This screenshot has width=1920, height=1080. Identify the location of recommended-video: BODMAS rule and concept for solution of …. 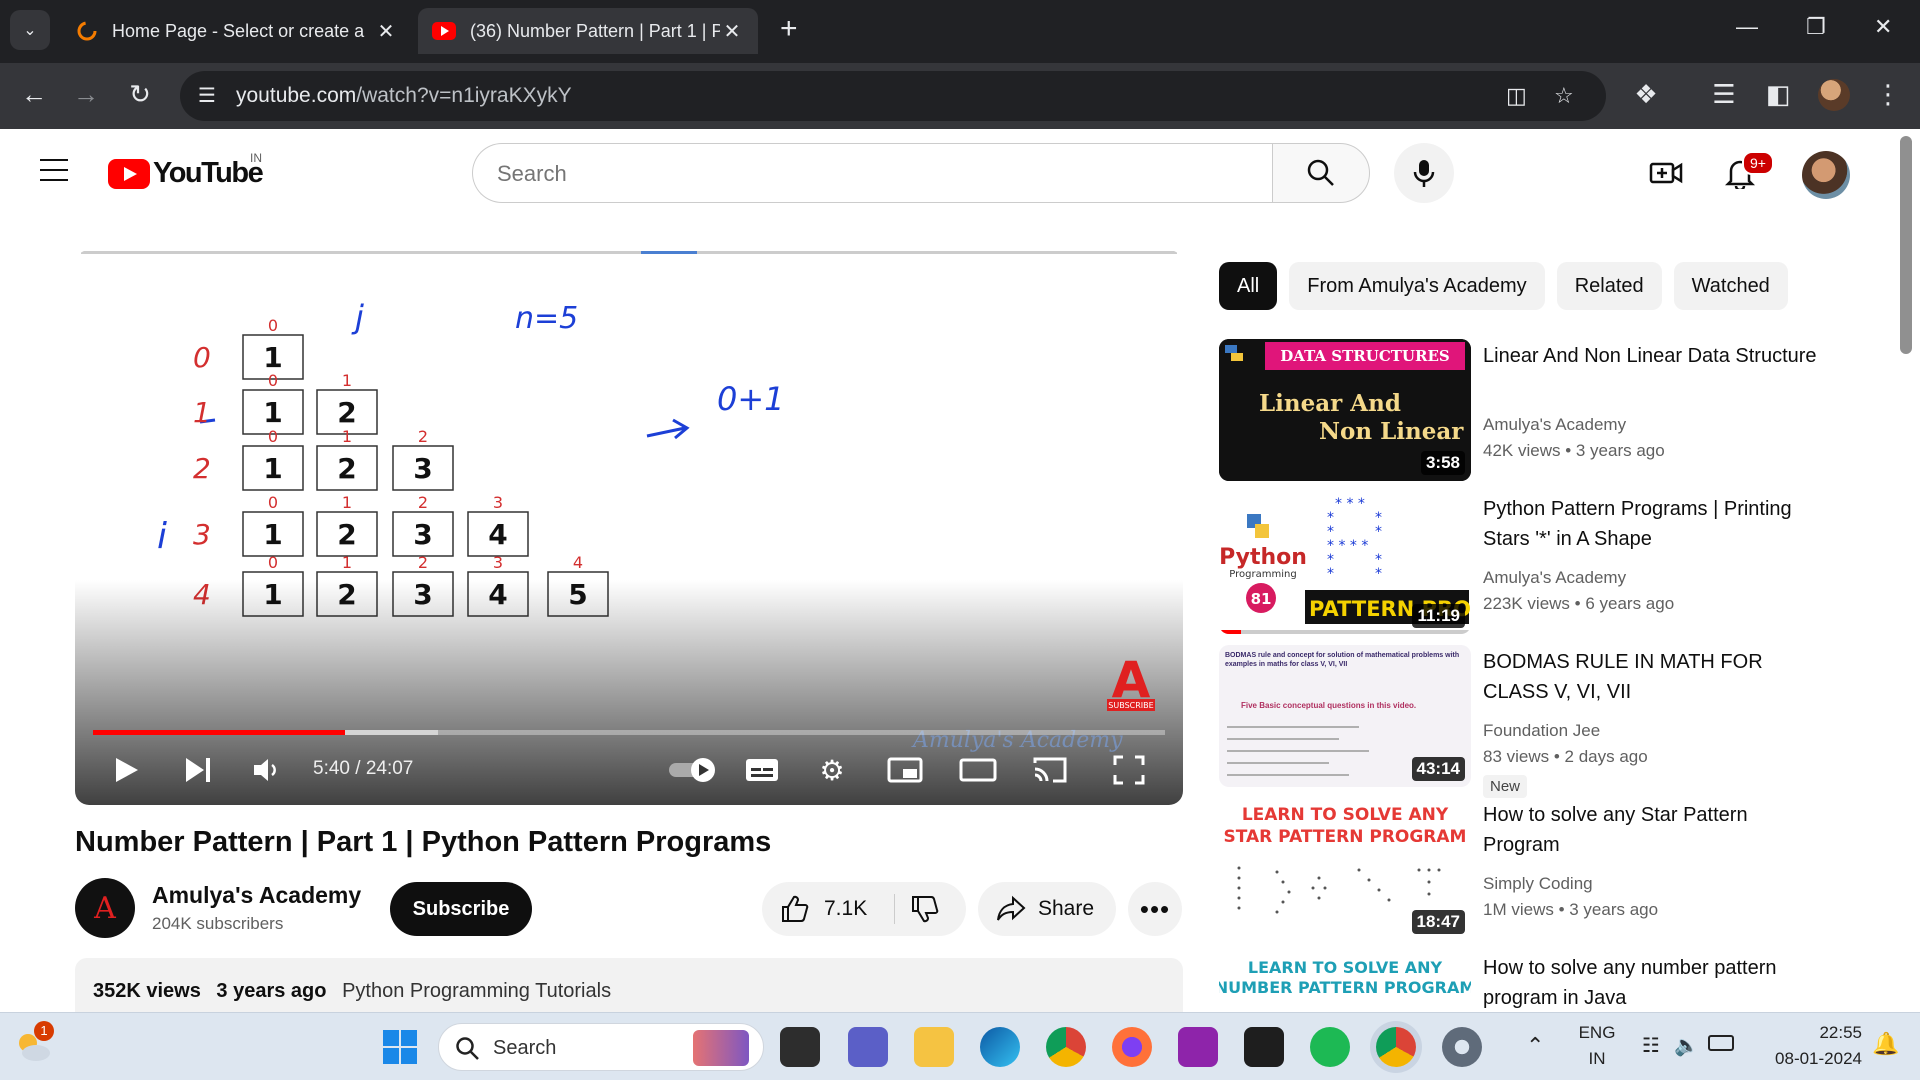
(1544, 721).